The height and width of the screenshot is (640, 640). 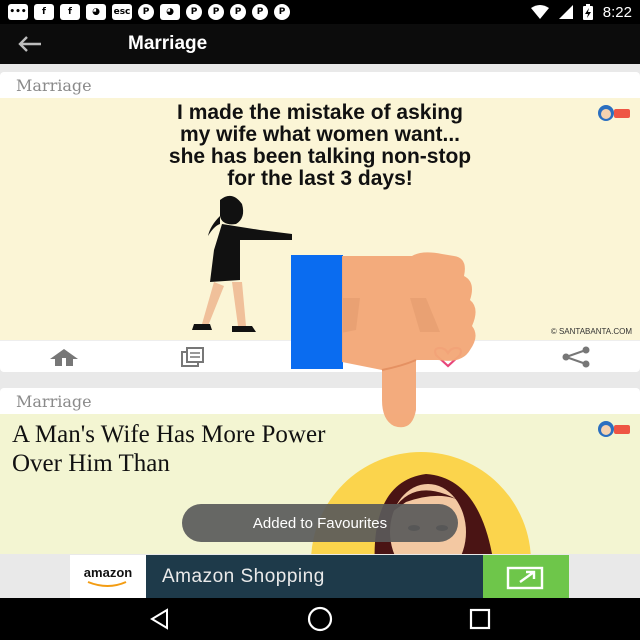 I want to click on chat-icon: •••, so click(x=18, y=12).